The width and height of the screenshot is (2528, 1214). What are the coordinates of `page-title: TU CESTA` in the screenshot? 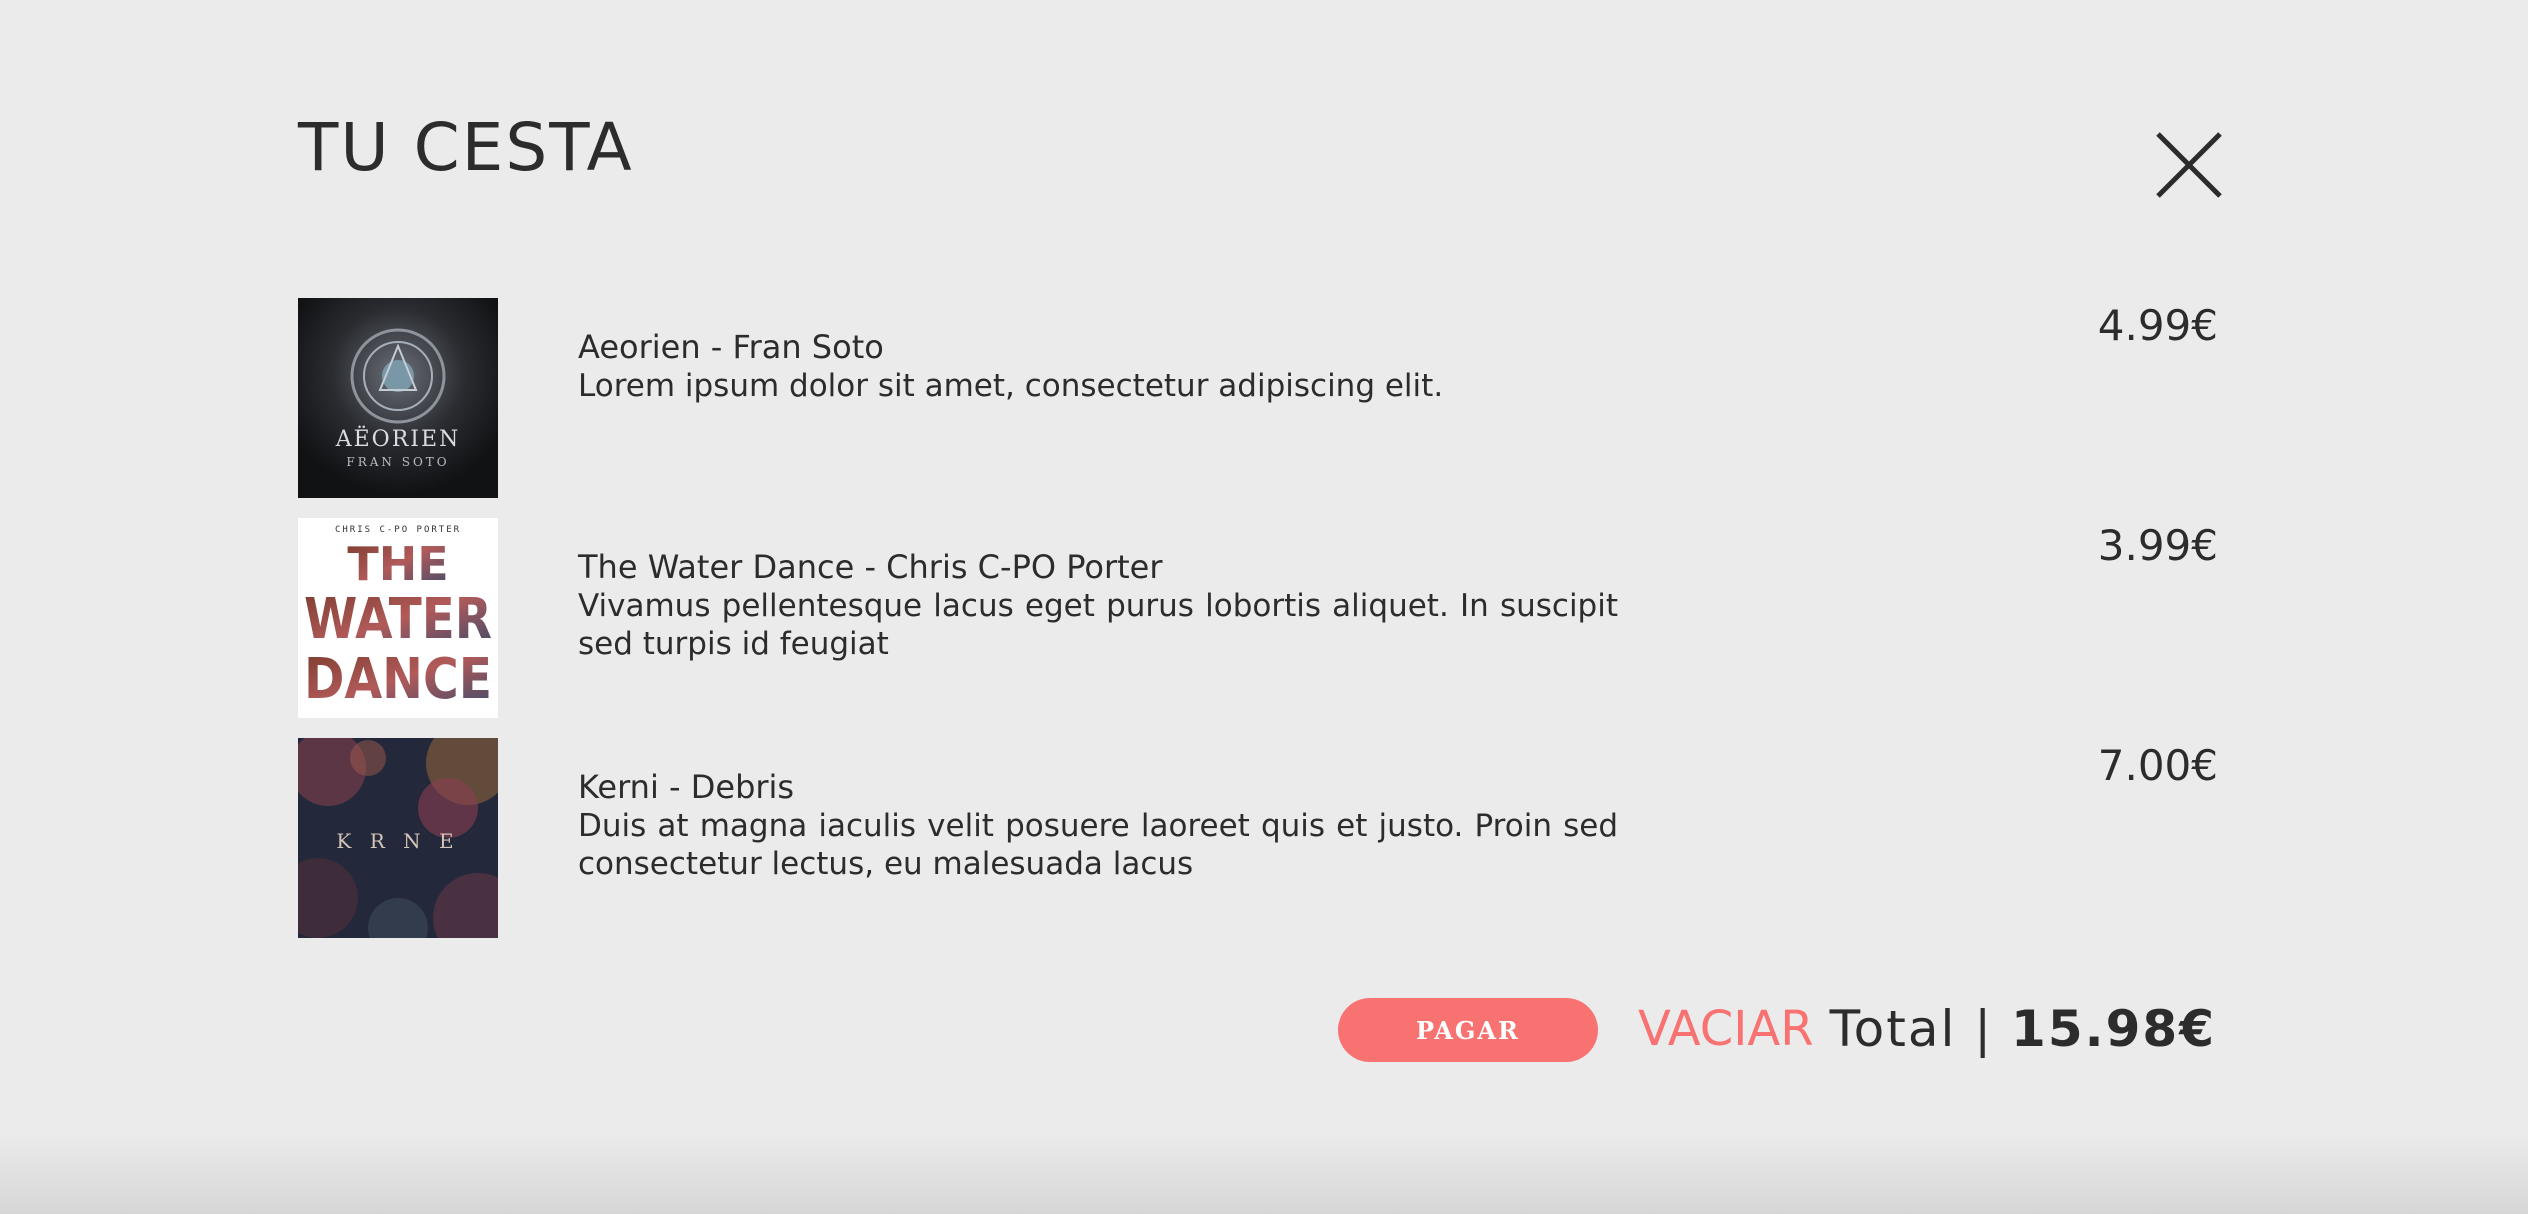 It's located at (466, 147).